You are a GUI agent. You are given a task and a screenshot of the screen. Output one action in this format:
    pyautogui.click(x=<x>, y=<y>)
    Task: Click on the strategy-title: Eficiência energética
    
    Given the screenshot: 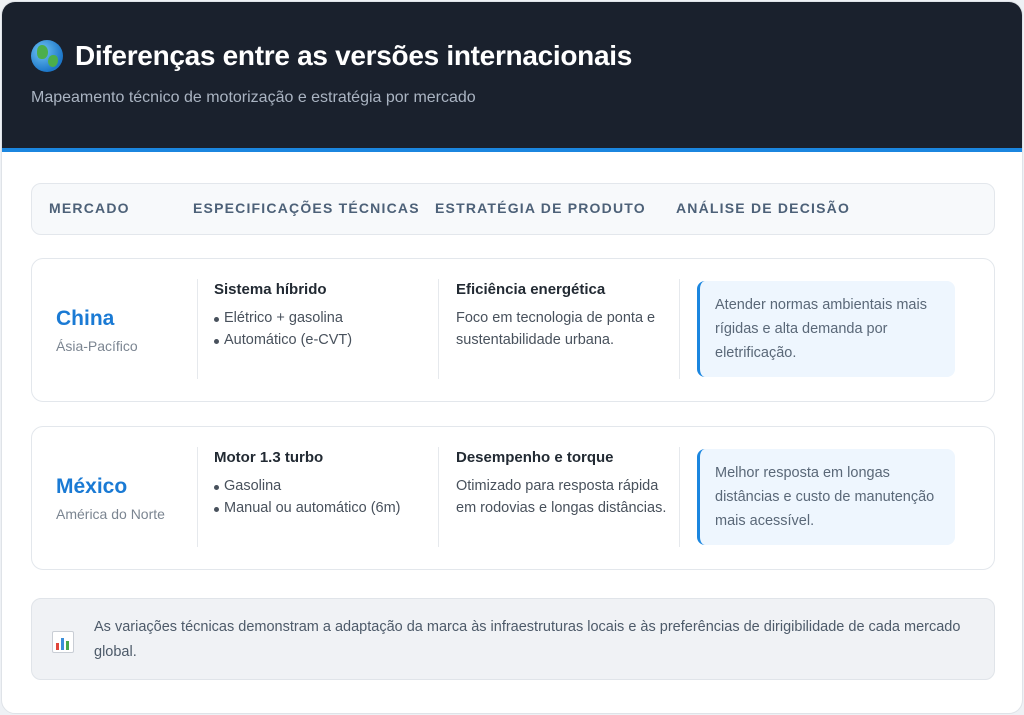 What is the action you would take?
    pyautogui.click(x=531, y=289)
    